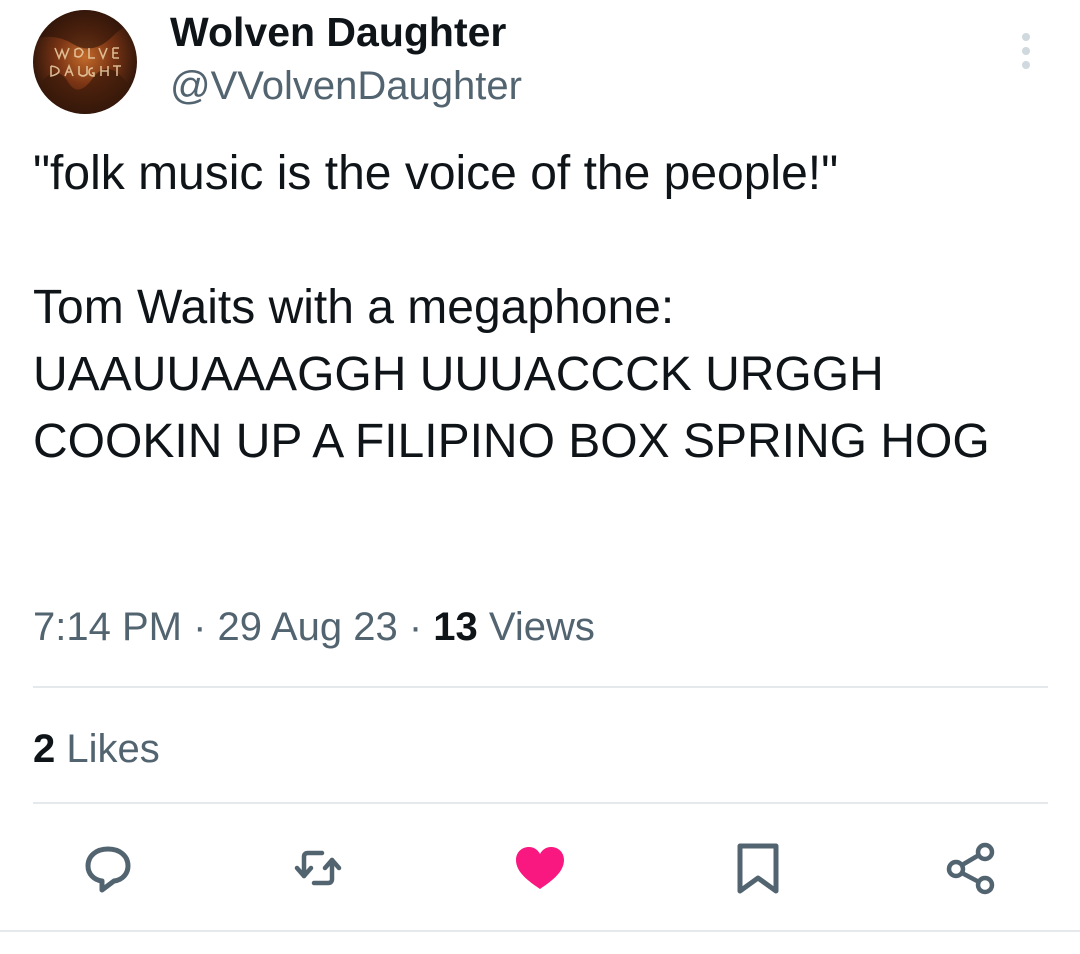  I want to click on share-icon, so click(970, 868).